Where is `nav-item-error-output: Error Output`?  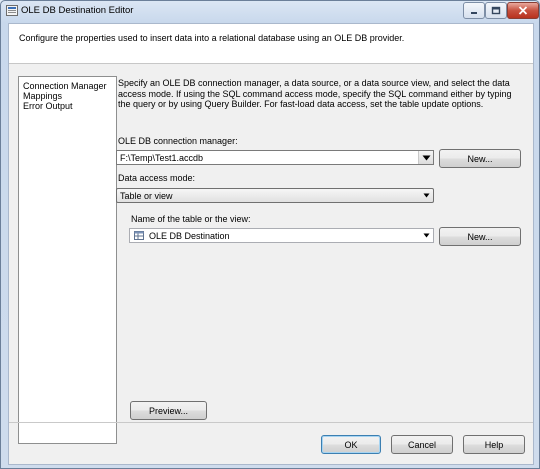
nav-item-error-output: Error Output is located at coordinates (48, 106).